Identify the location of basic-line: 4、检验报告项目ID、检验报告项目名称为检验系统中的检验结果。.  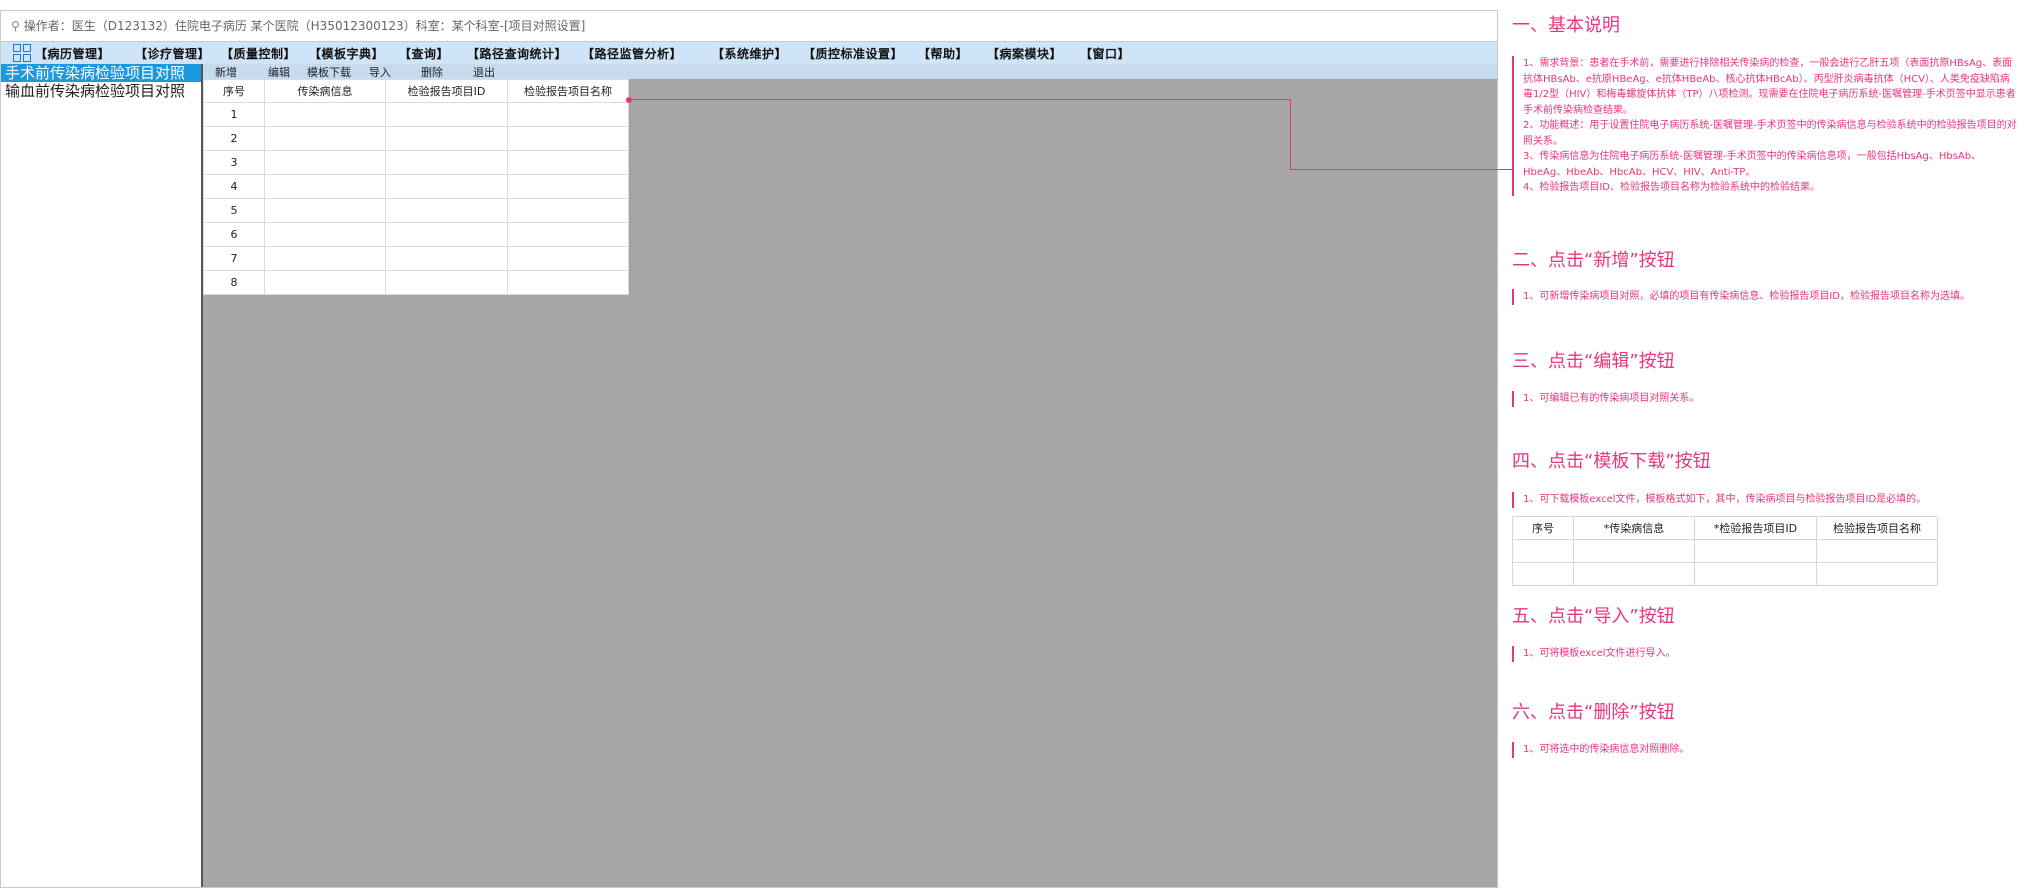
(1672, 187).